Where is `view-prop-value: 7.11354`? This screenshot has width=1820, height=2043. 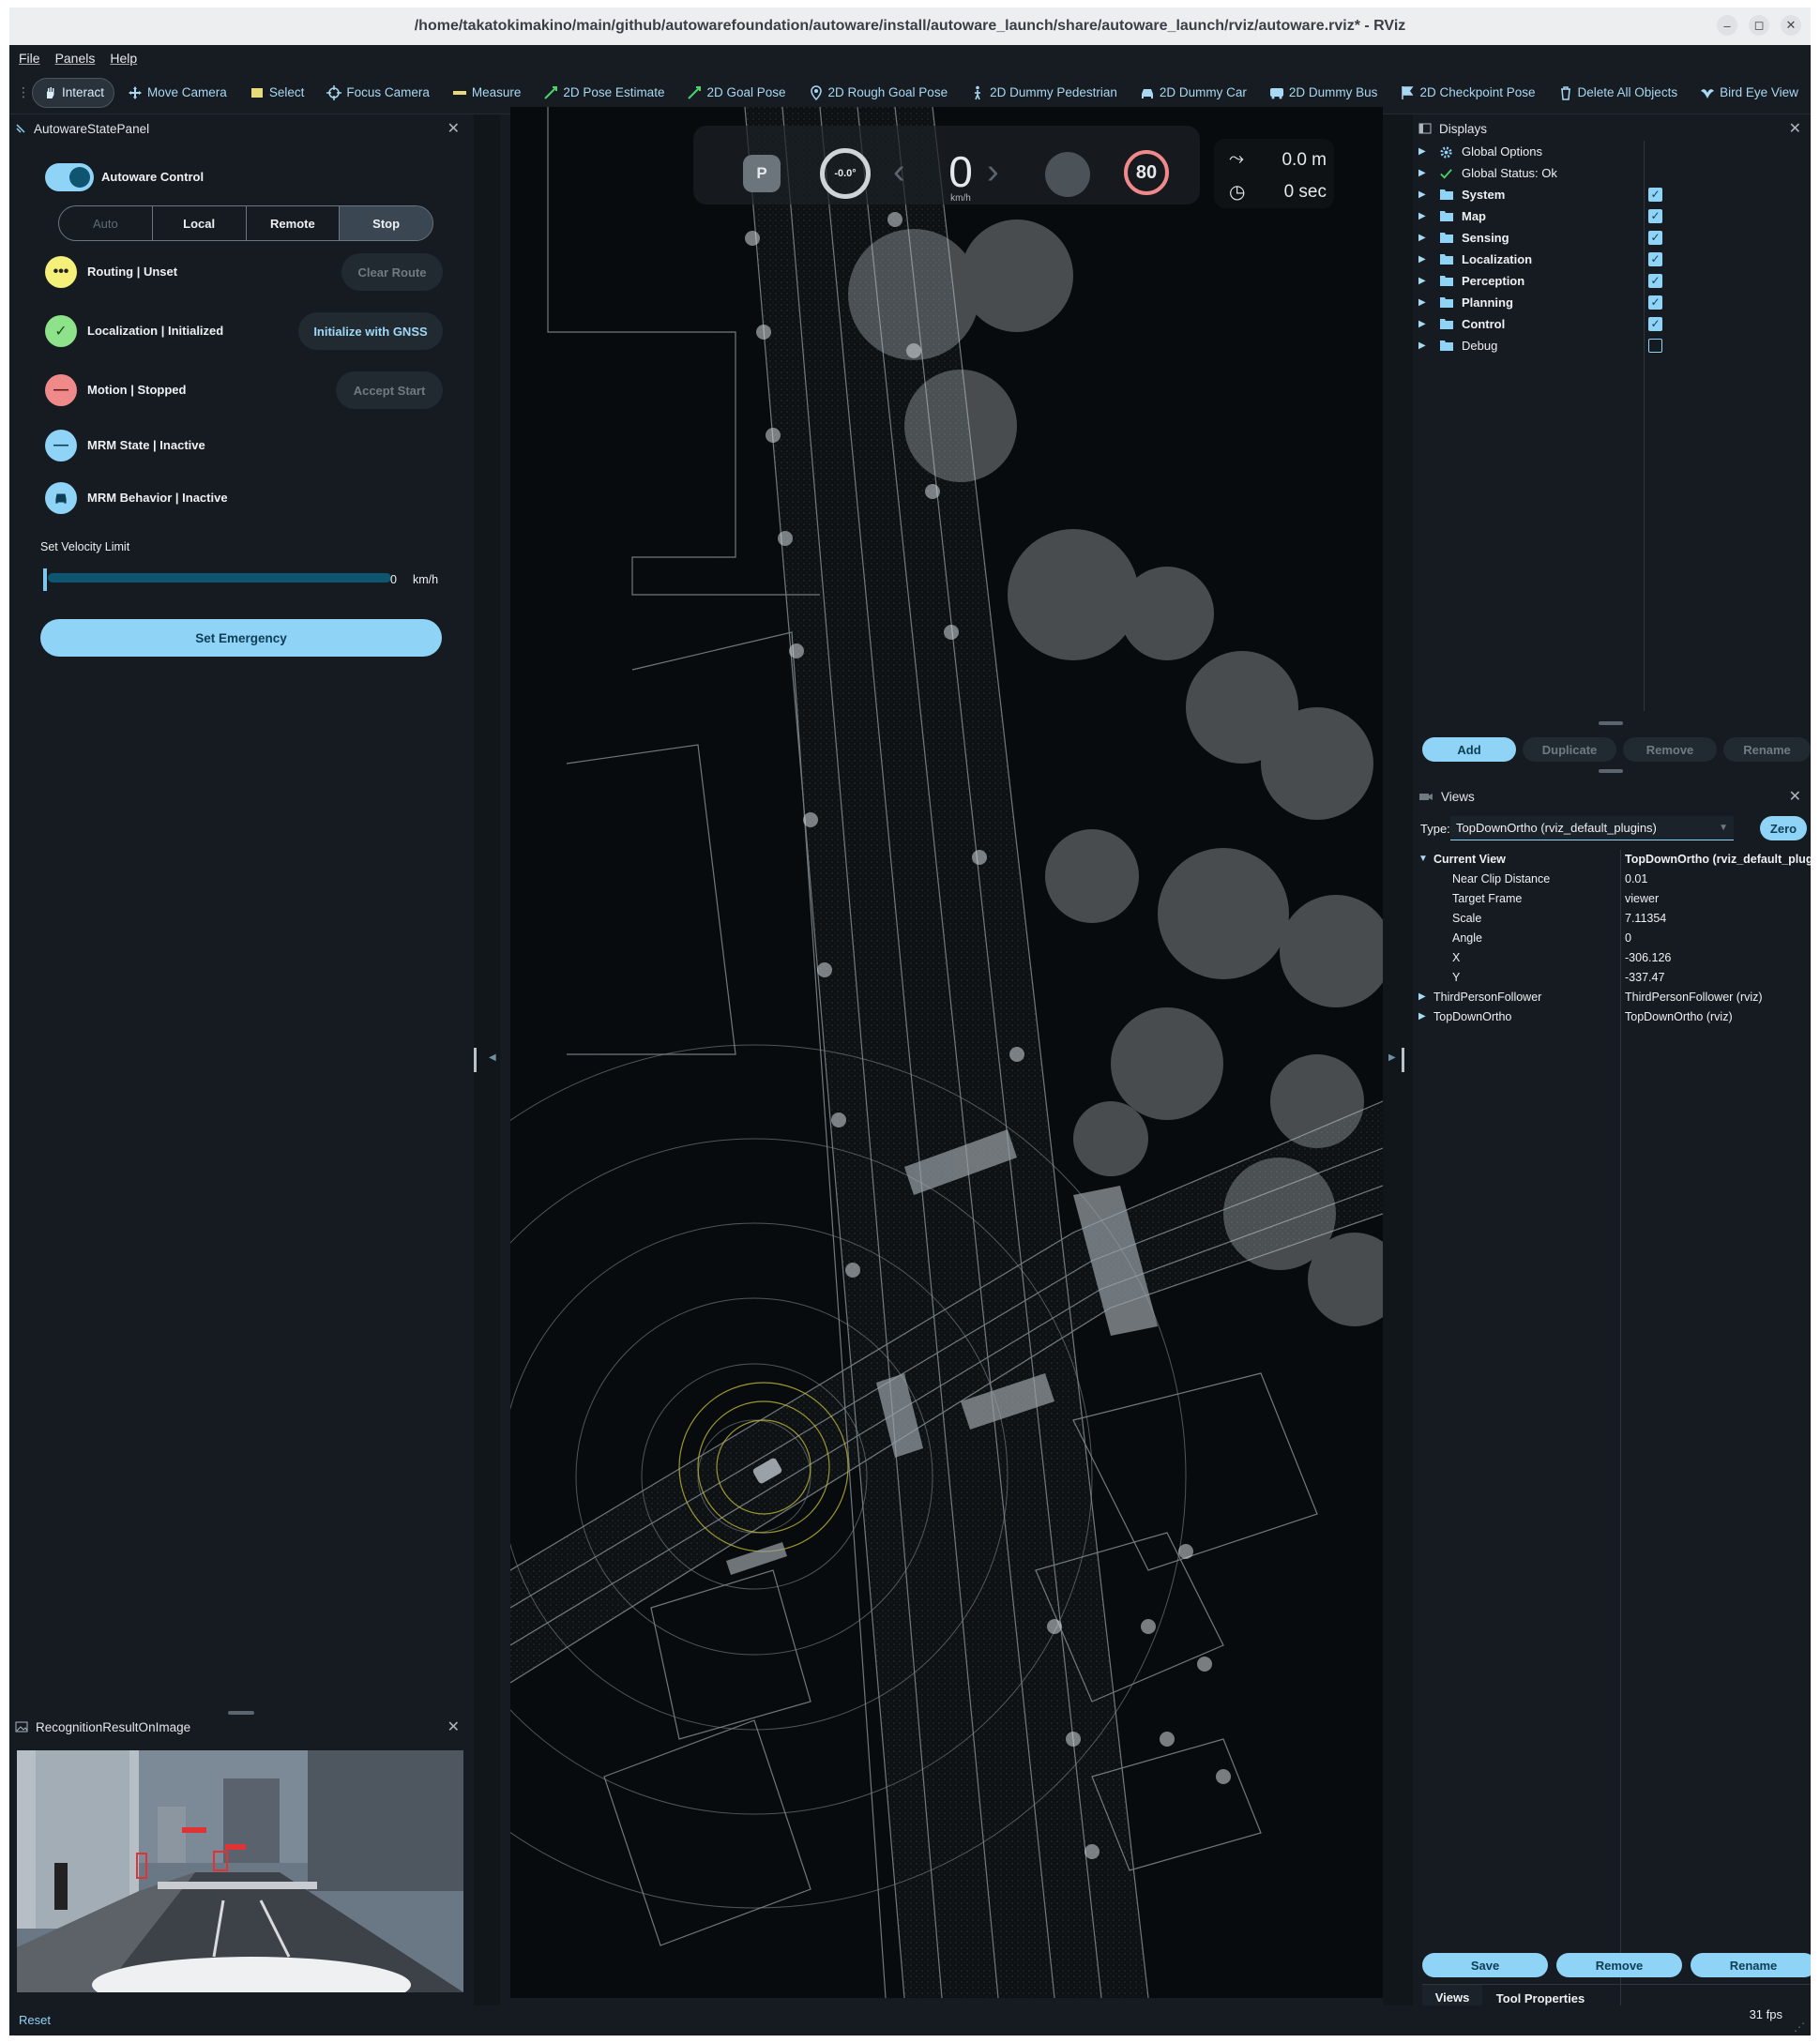 view-prop-value: 7.11354 is located at coordinates (1645, 918).